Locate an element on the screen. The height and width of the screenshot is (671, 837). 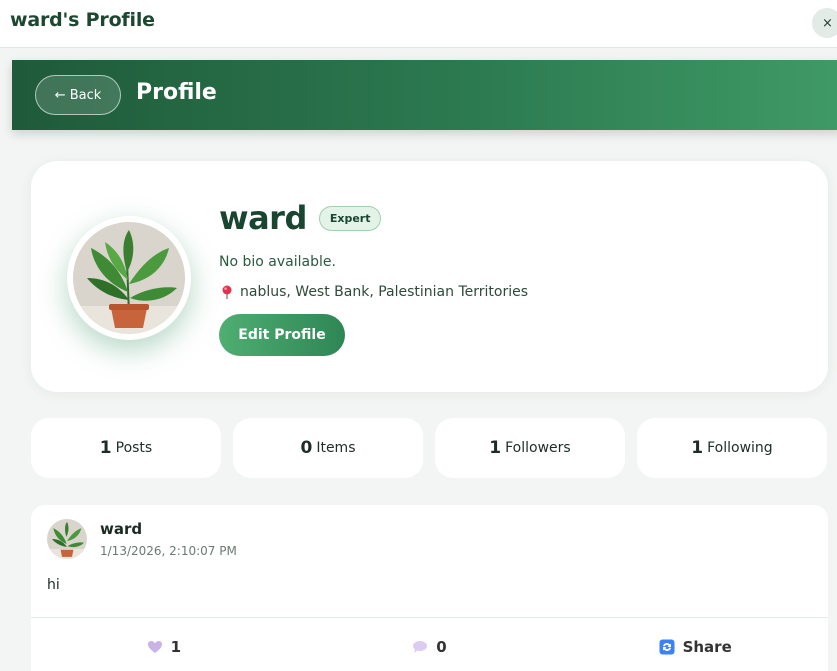
name-row: ward Expert is located at coordinates (300, 218).